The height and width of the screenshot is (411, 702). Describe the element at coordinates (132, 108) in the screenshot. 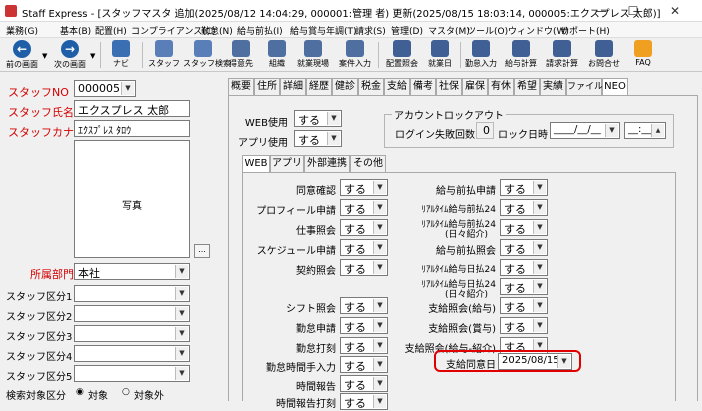

I see `staff-name-field: エクスプレス 太郎` at that location.